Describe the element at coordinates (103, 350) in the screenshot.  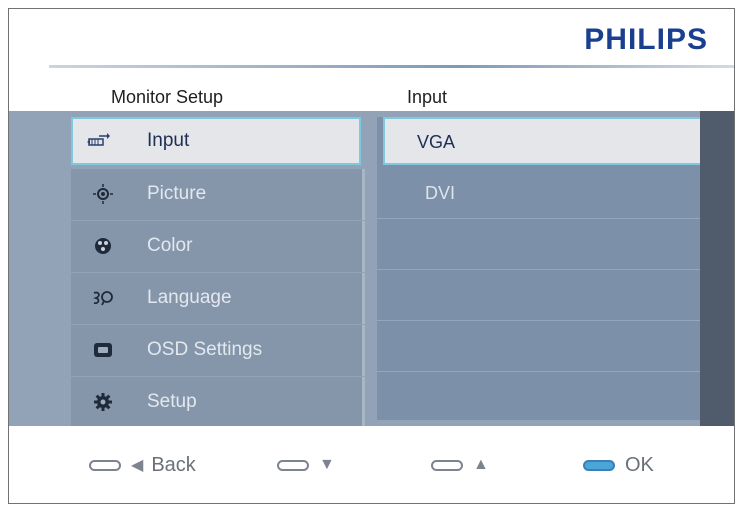
I see `osd-settings-icon` at that location.